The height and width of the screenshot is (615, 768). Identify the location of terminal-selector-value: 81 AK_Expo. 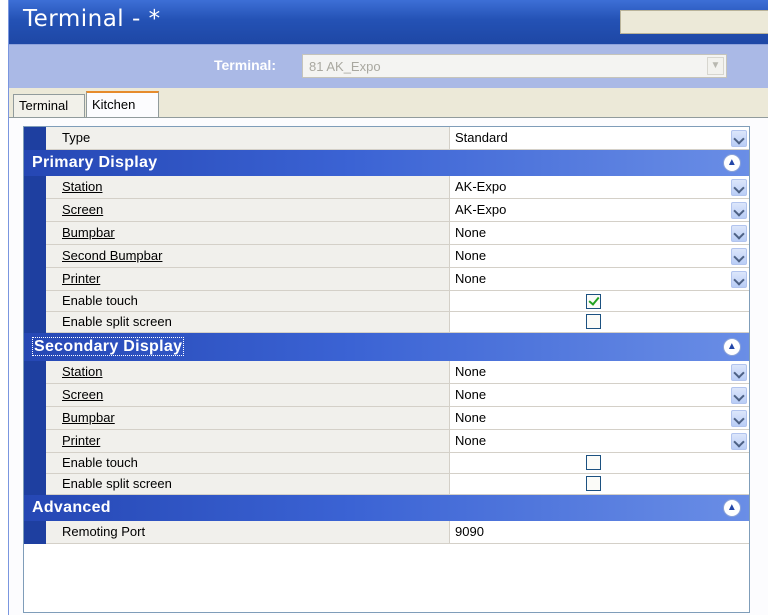
(345, 66).